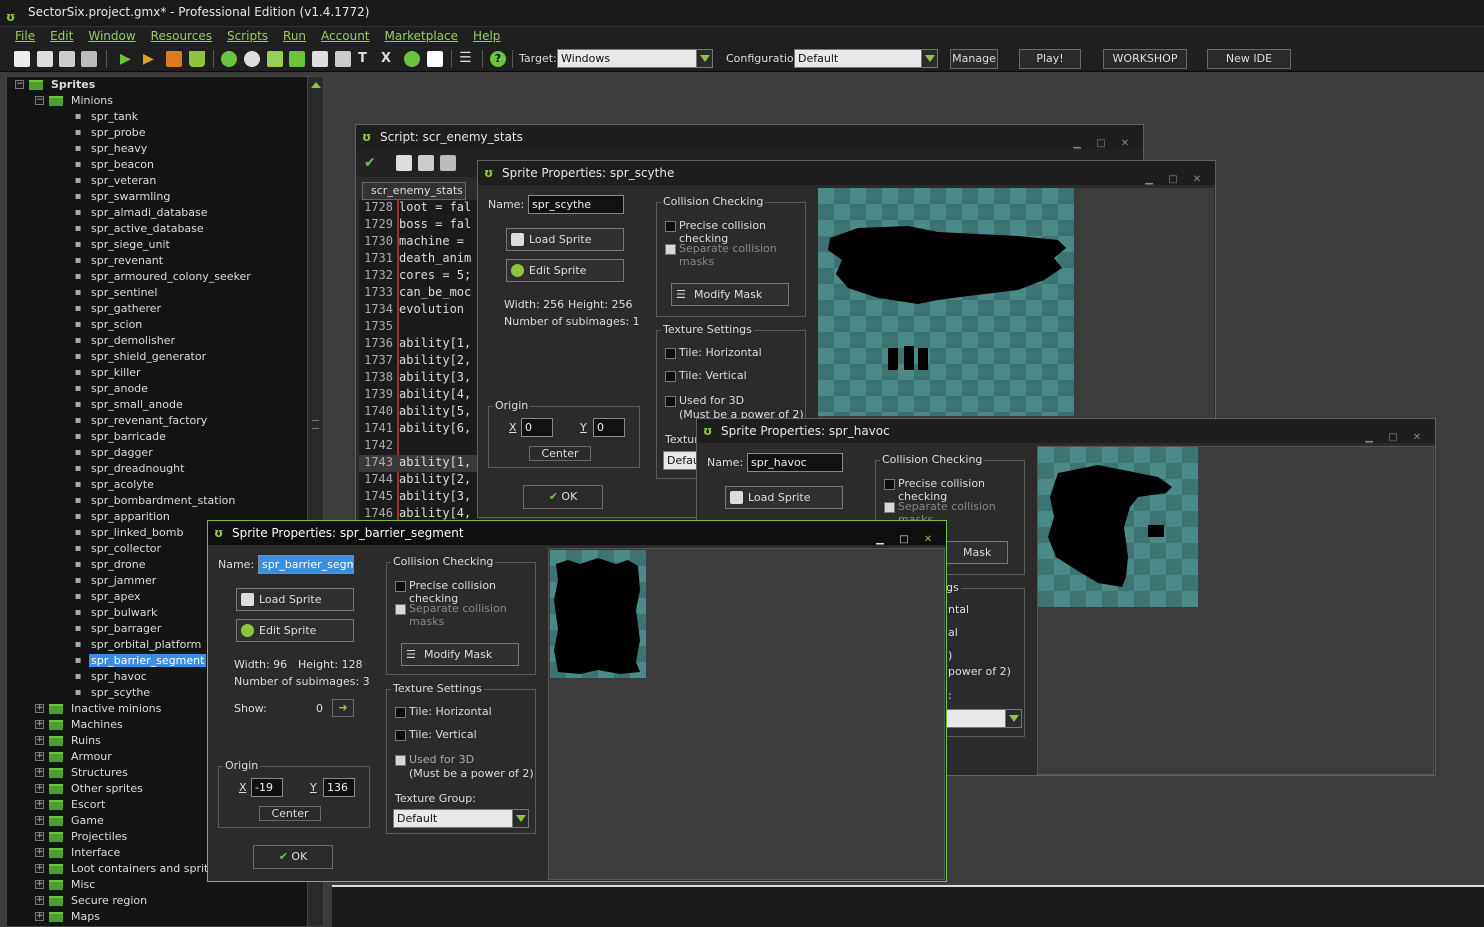 The image size is (1484, 927). What do you see at coordinates (419, 446) in the screenshot?
I see `code-line: 1742` at bounding box center [419, 446].